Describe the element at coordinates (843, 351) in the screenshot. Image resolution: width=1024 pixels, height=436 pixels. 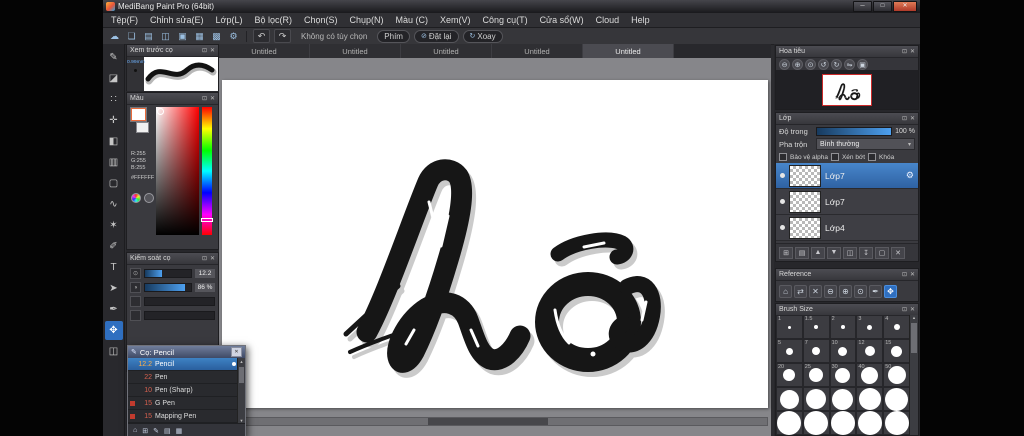
I see `brush-size-cell: 10` at that location.